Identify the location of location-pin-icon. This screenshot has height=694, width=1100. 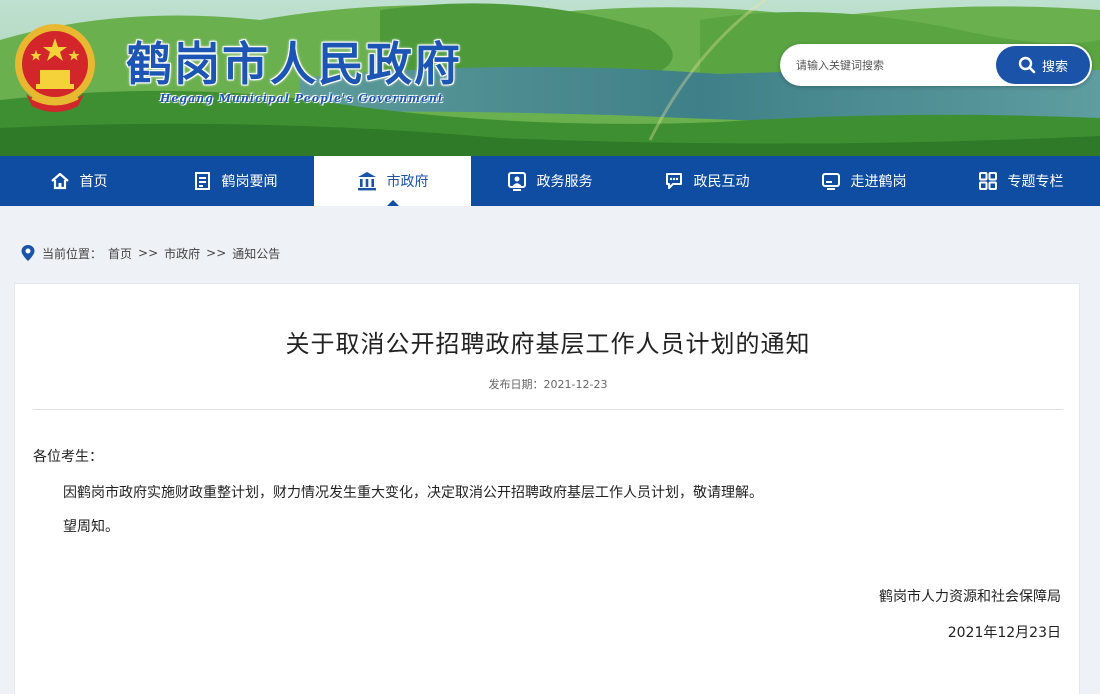
(28, 253).